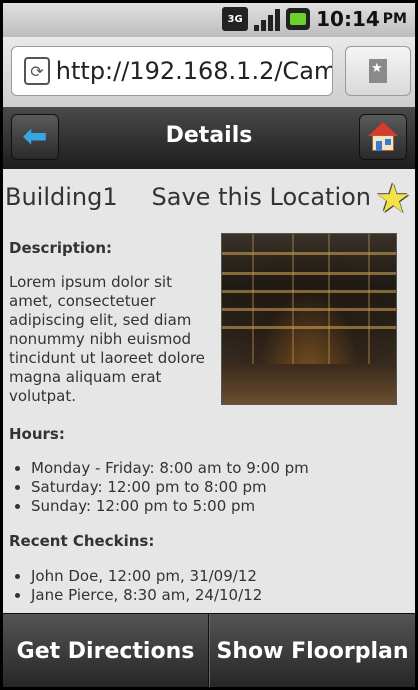 The width and height of the screenshot is (418, 690). I want to click on save-location-label: Save this Location, so click(261, 197).